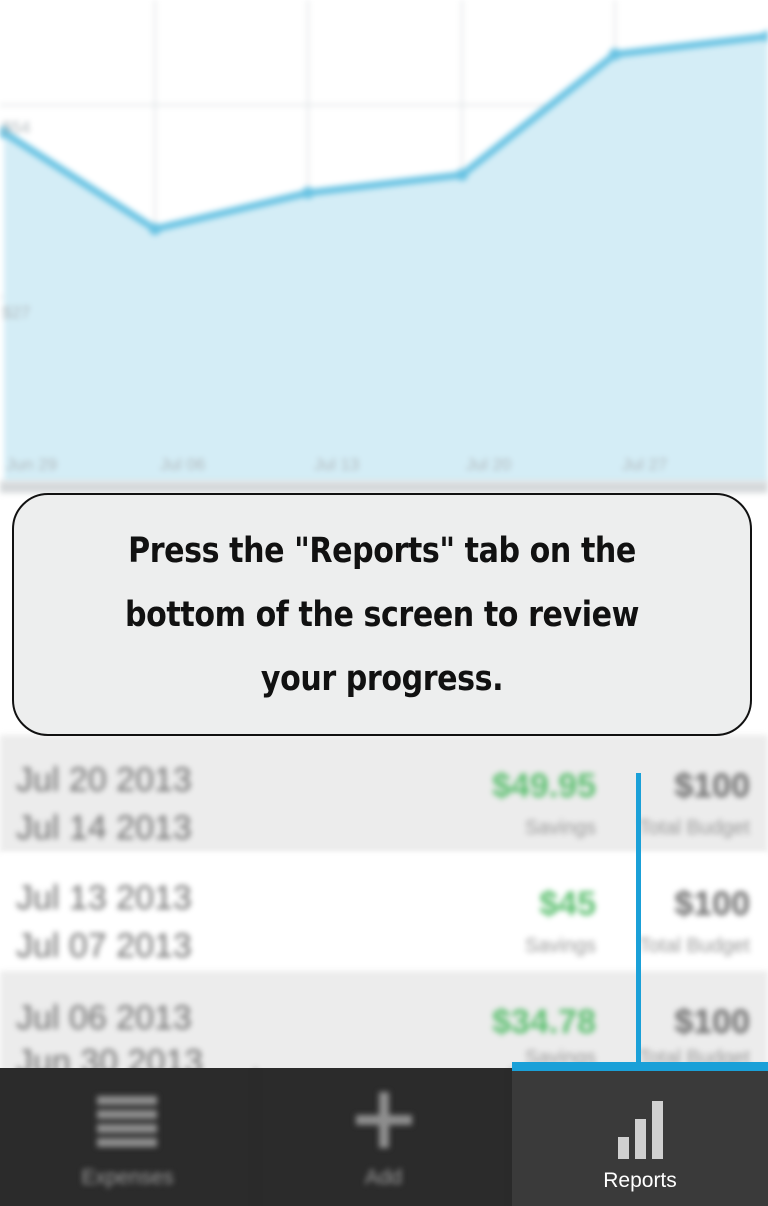  What do you see at coordinates (104, 898) in the screenshot?
I see `row-date-start: Jul 13 2013` at bounding box center [104, 898].